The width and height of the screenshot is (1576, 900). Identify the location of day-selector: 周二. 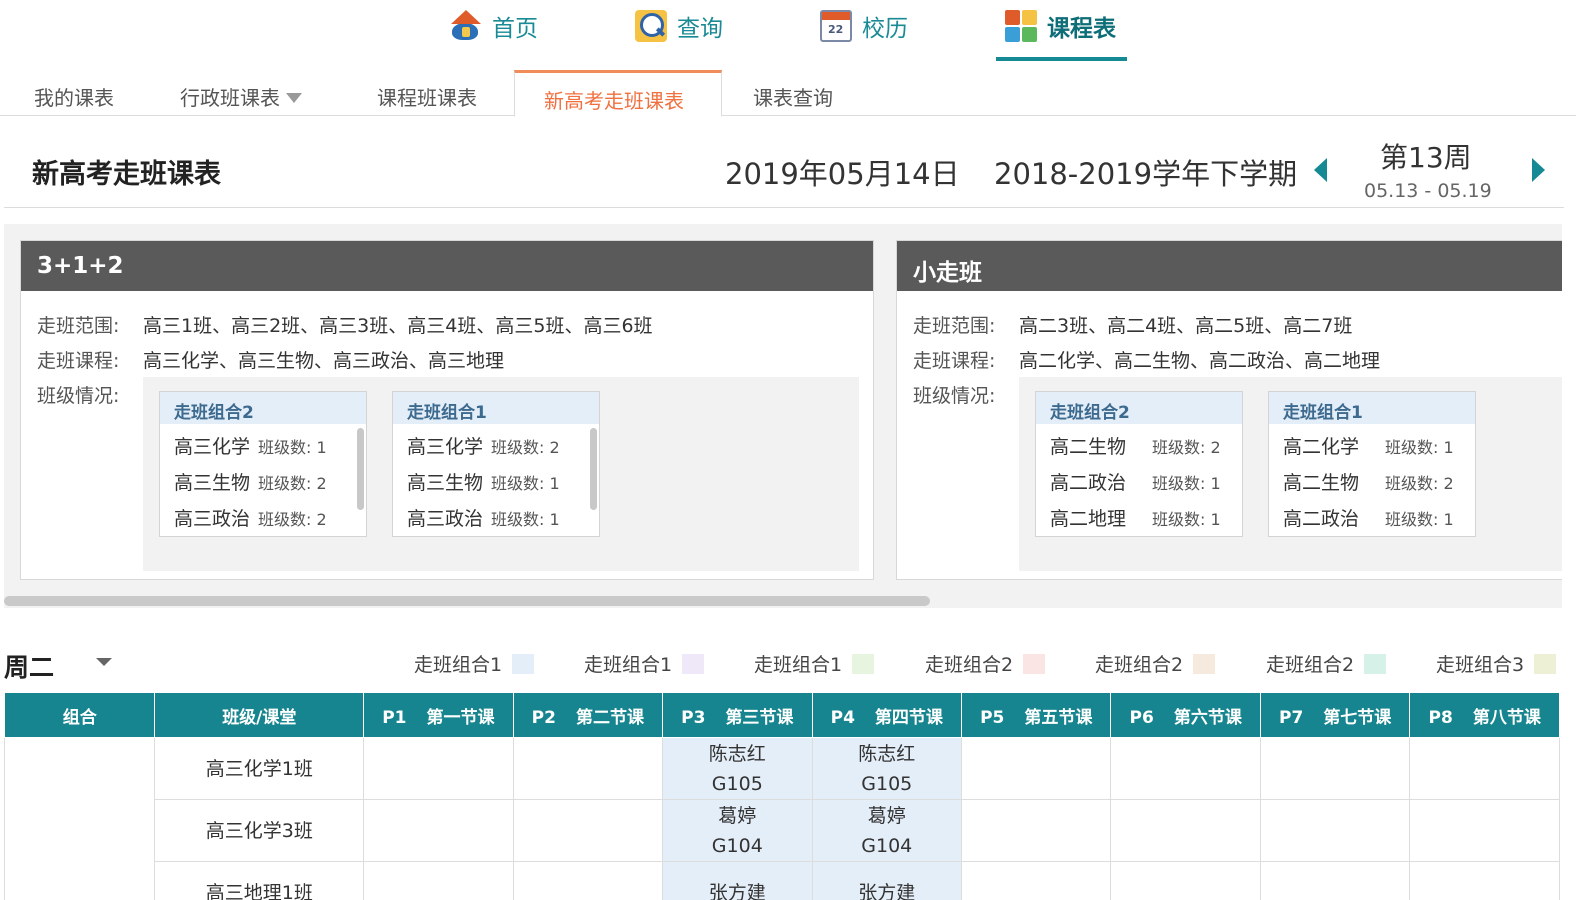
(29, 666).